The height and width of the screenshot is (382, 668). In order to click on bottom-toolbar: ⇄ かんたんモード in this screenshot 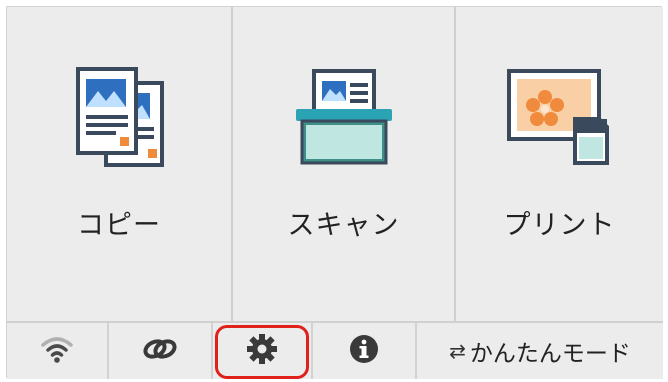, I will do `click(335, 350)`.